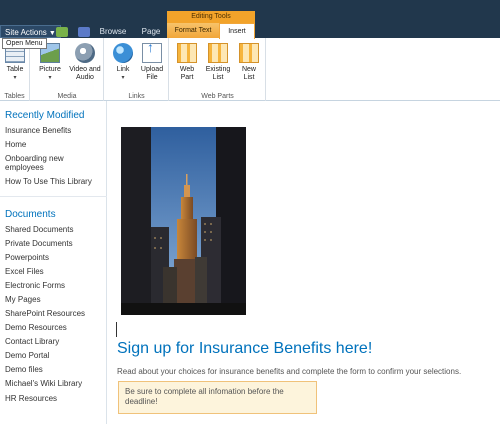 The width and height of the screenshot is (500, 424). Describe the element at coordinates (244, 349) in the screenshot. I see `page-headline: Sign up for Insurance Benefits here!` at that location.